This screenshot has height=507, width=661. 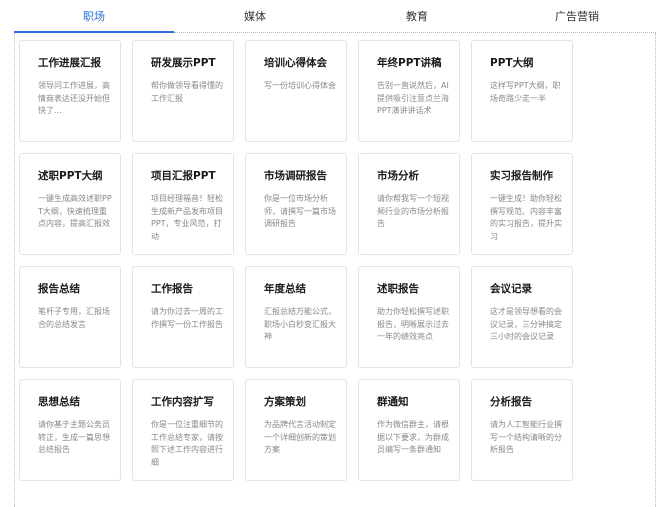 I want to click on template-card: 会议记录这才是领导想看的会议记录，三分钟搞定三小时的会议记录, so click(x=522, y=317).